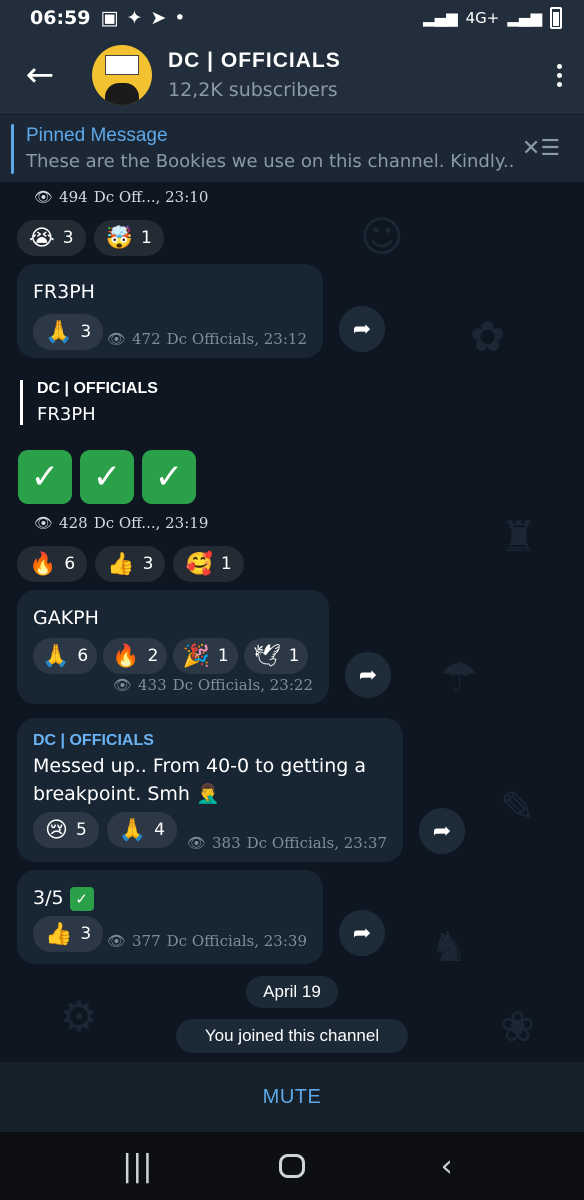 The height and width of the screenshot is (1200, 584). I want to click on recent-apps-icon: |||, so click(137, 1166).